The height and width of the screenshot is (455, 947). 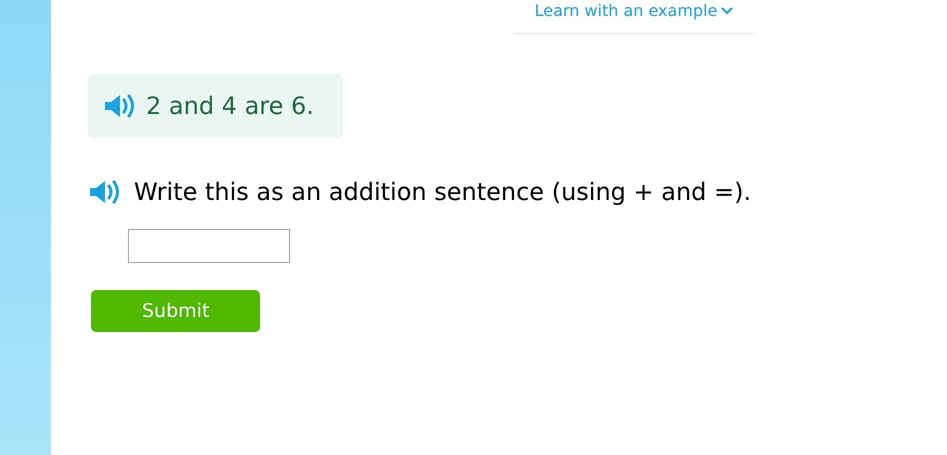 I want to click on example-link: Learn with an example, so click(x=634, y=11).